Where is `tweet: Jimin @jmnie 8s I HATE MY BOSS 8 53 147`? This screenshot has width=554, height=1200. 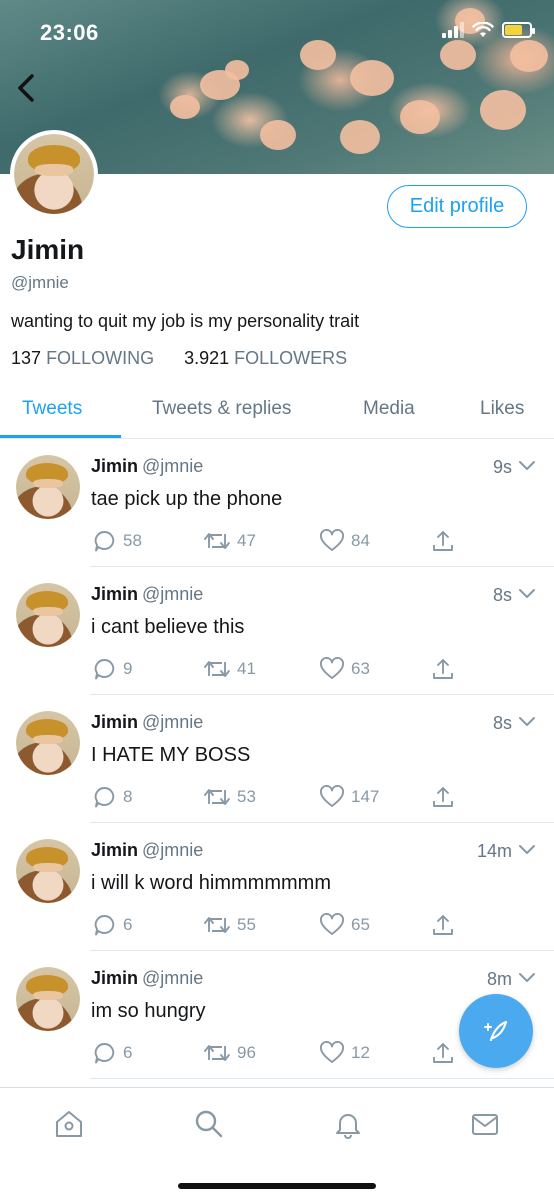
tweet: Jimin @jmnie 8s I HATE MY BOSS 8 53 147 is located at coordinates (277, 759).